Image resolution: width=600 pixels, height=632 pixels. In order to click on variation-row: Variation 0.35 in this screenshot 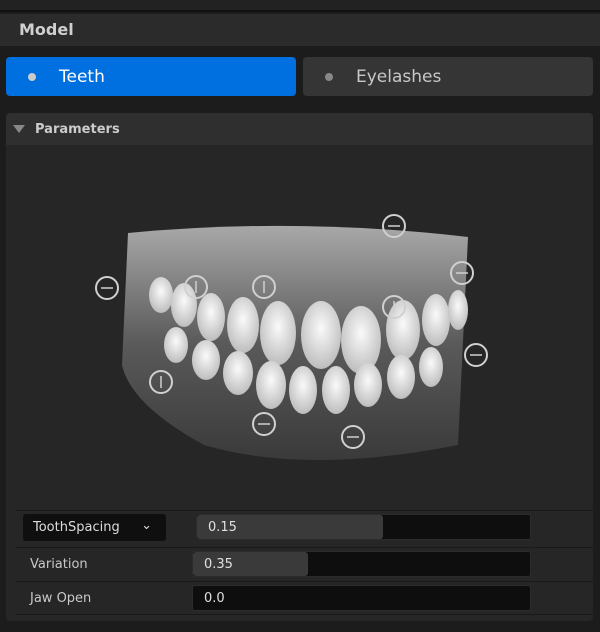, I will do `click(304, 564)`.